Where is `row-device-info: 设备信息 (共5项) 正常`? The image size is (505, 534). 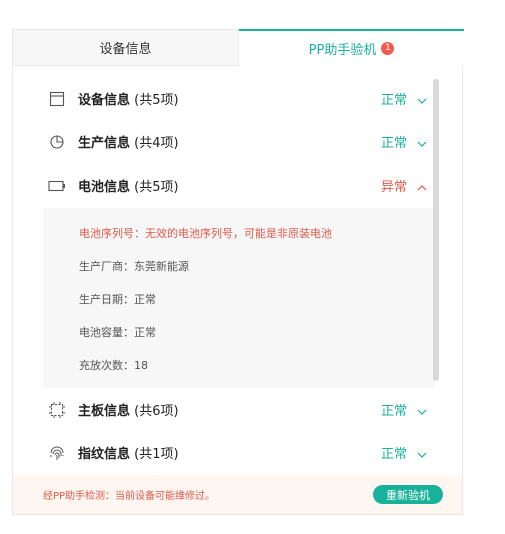 row-device-info: 设备信息 (共5项) 正常 is located at coordinates (239, 98).